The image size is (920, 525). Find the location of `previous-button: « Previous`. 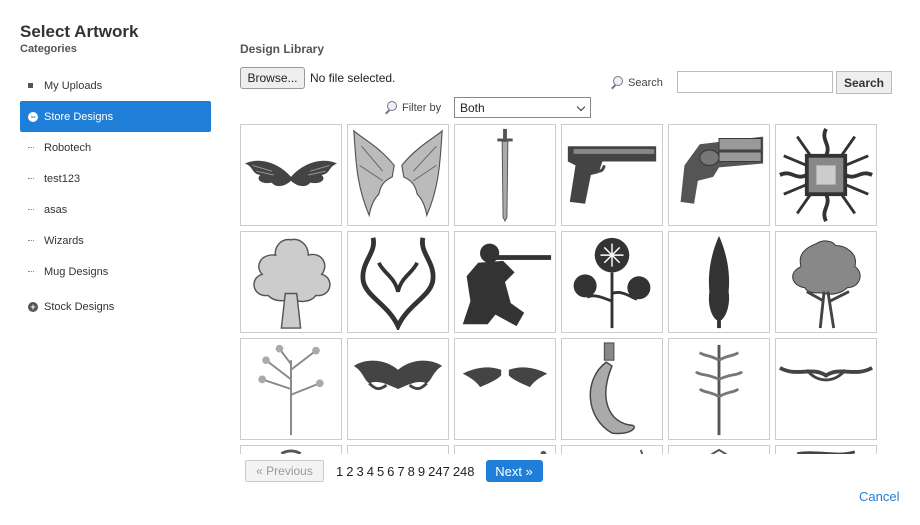

previous-button: « Previous is located at coordinates (284, 471).